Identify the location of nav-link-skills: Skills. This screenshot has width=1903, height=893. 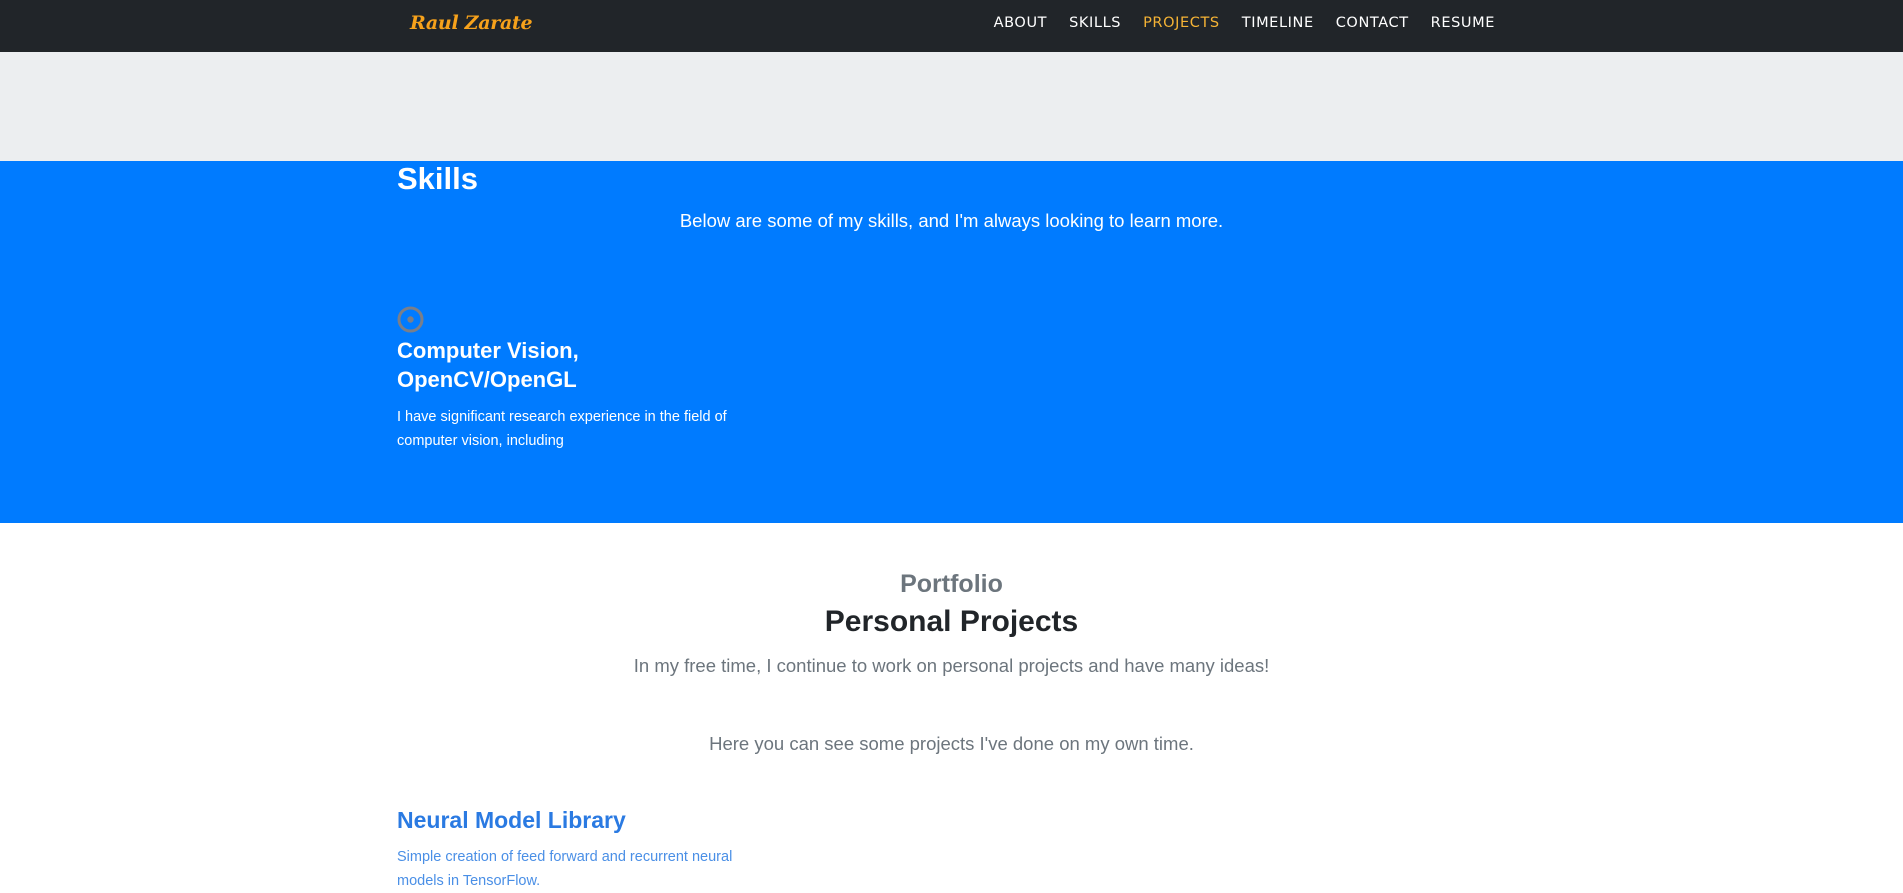
(1095, 23).